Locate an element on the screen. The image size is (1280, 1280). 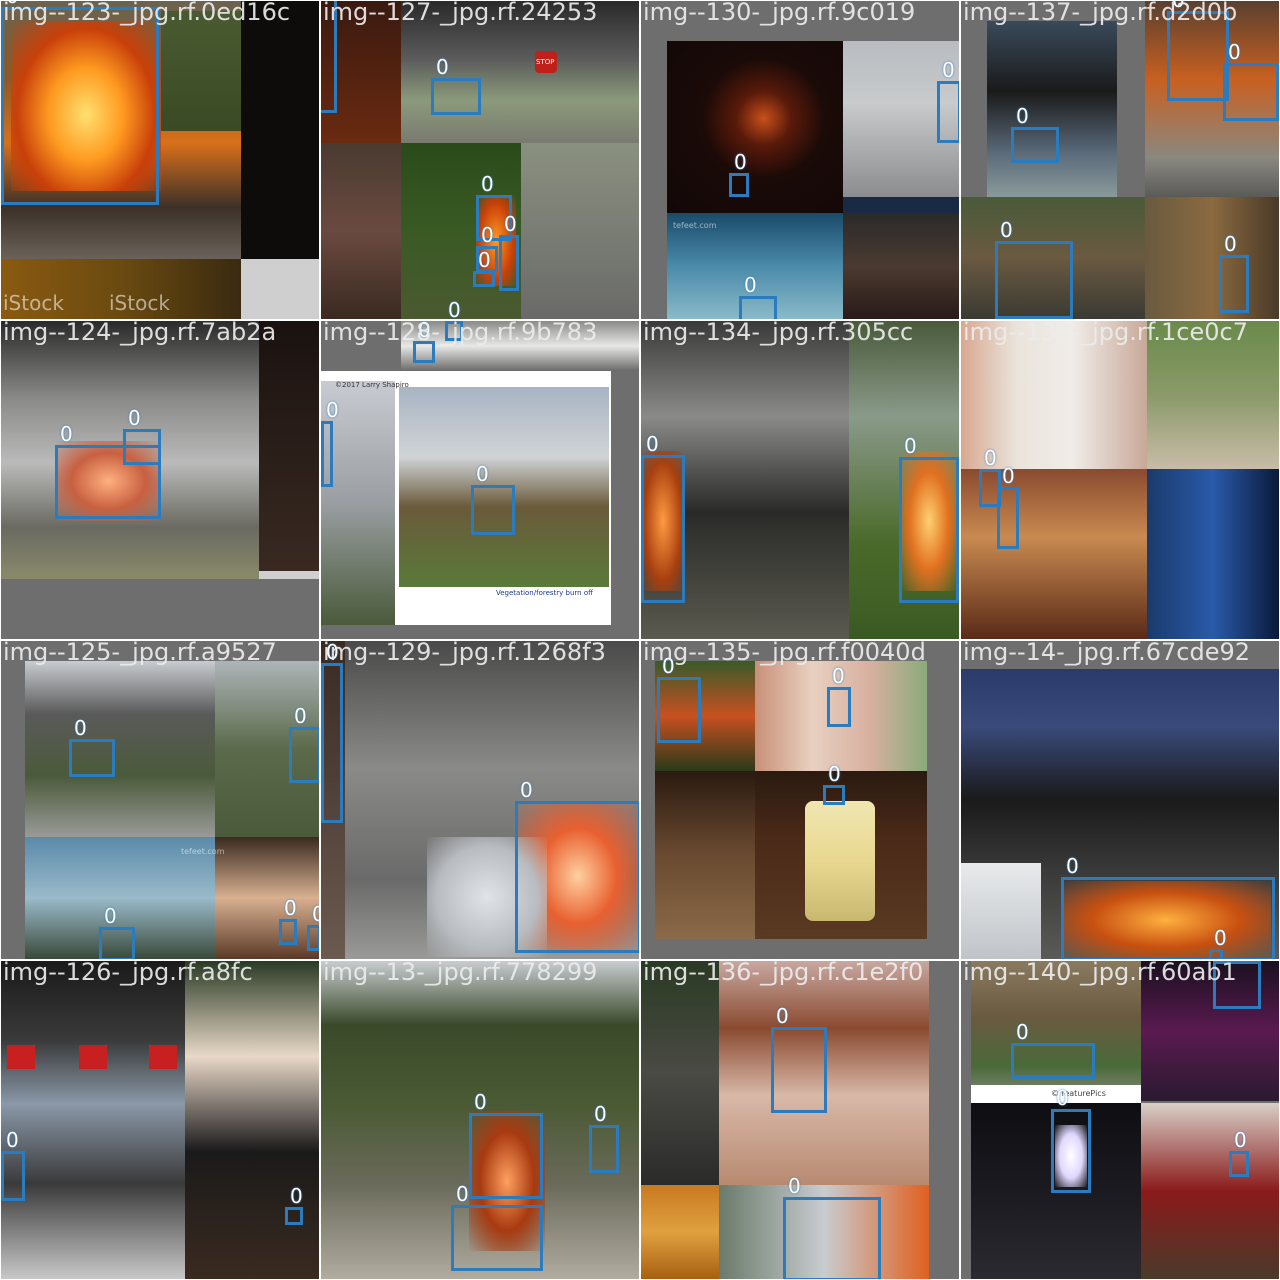
tile-label: img--127-_jpg.rf.24253 is located at coordinates (460, 13).